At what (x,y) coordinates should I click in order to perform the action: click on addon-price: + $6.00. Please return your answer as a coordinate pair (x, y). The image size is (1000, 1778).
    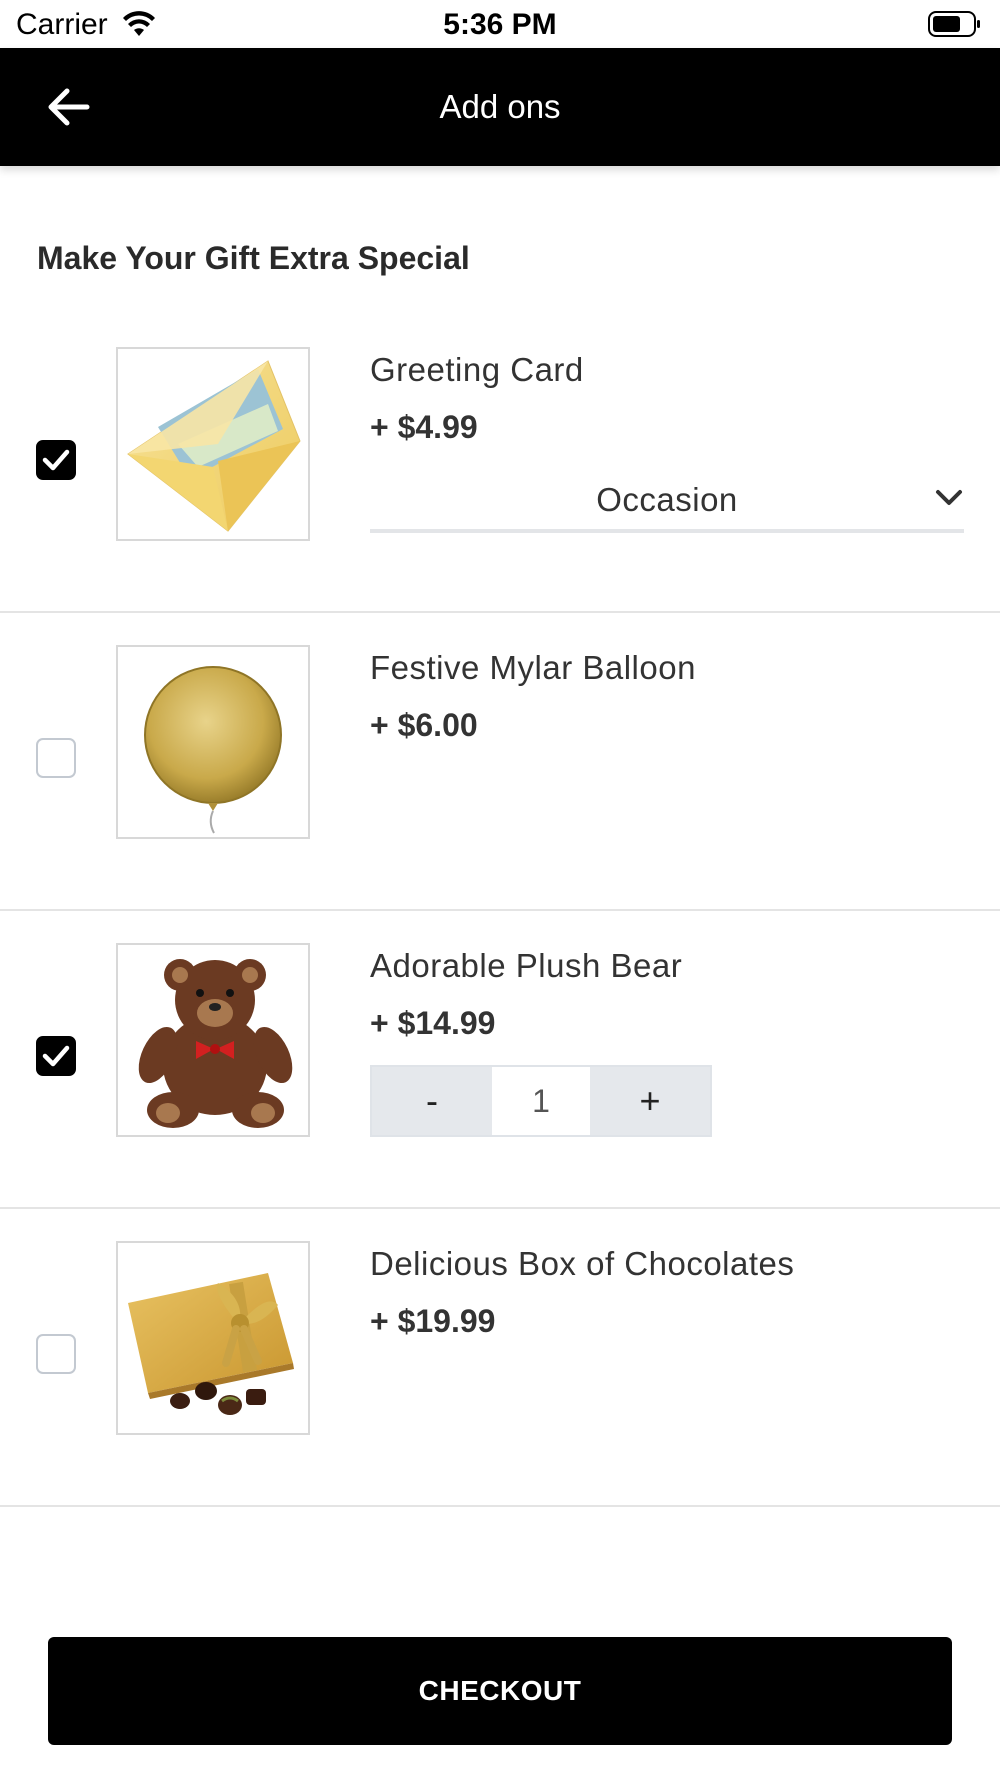
    Looking at the image, I should click on (424, 725).